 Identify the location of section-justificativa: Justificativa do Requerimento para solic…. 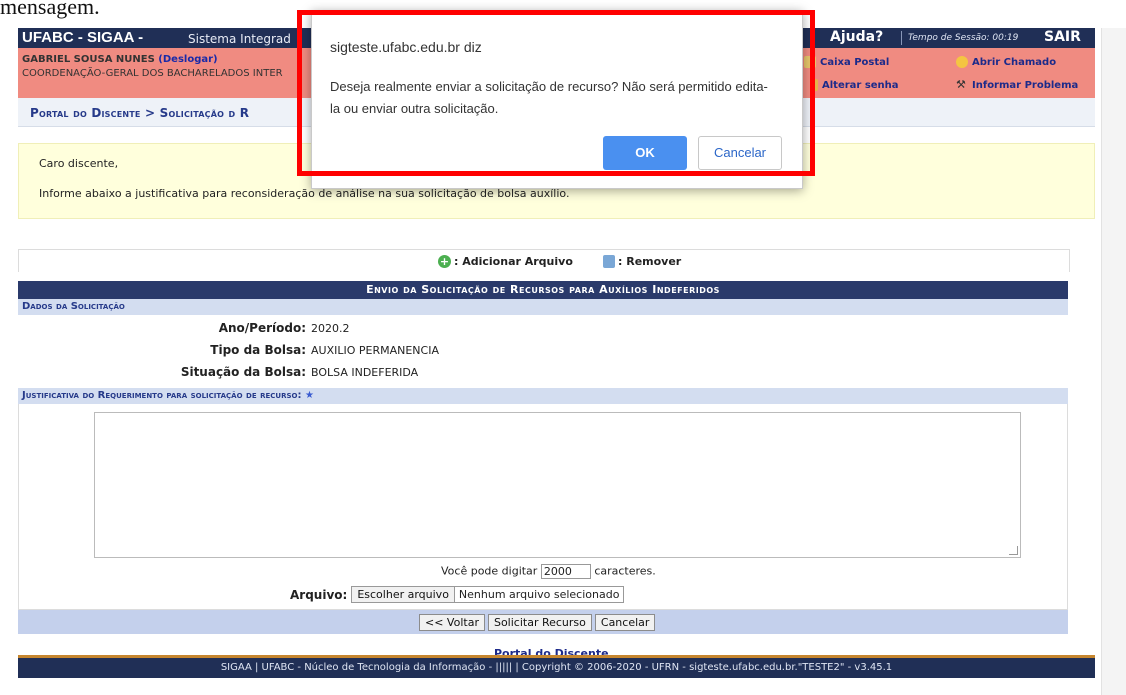
(543, 396).